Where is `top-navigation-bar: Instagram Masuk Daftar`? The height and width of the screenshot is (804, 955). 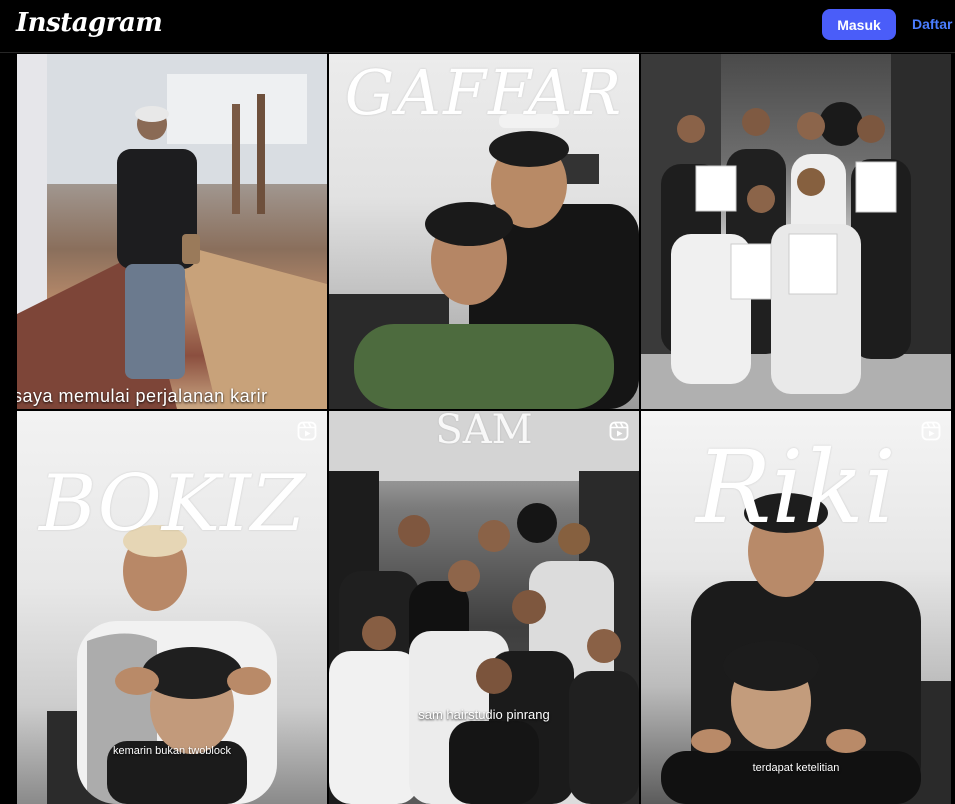 top-navigation-bar: Instagram Masuk Daftar is located at coordinates (477, 26).